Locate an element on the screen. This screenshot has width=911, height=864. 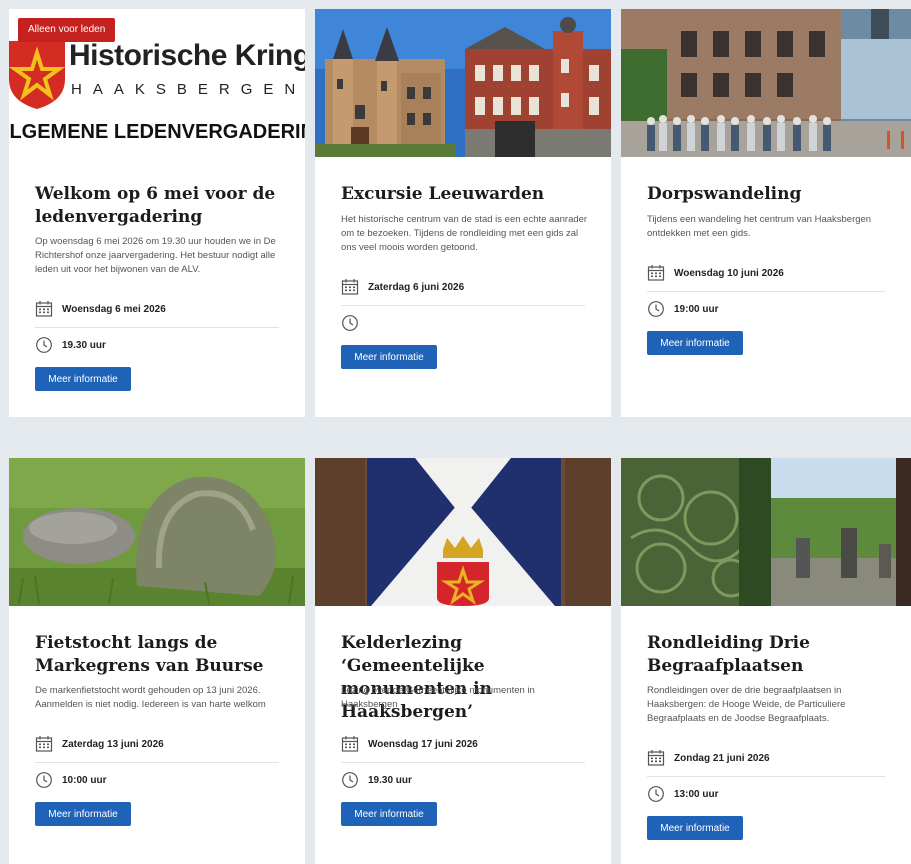
coat-of-arms-photo-icon is located at coordinates (463, 532).